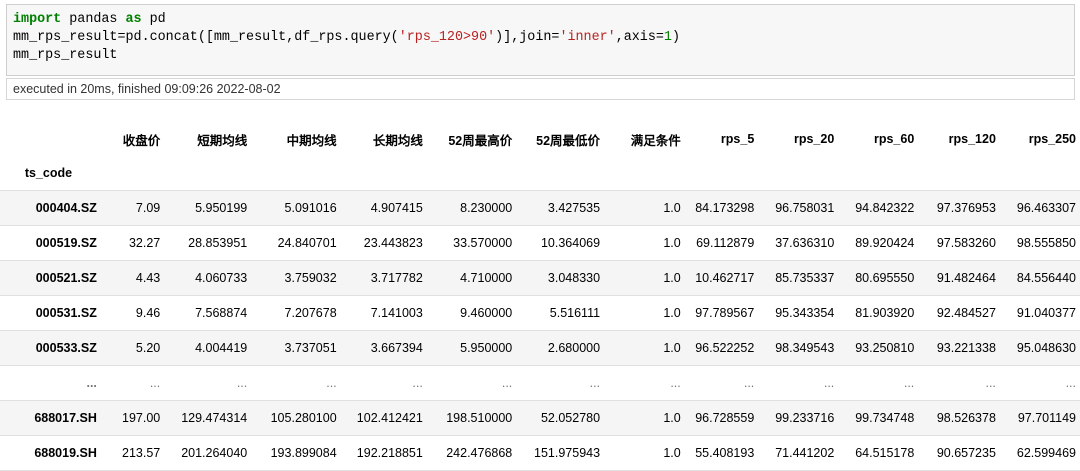  Describe the element at coordinates (296, 453) in the screenshot. I see `table-cell: 193.899084` at that location.